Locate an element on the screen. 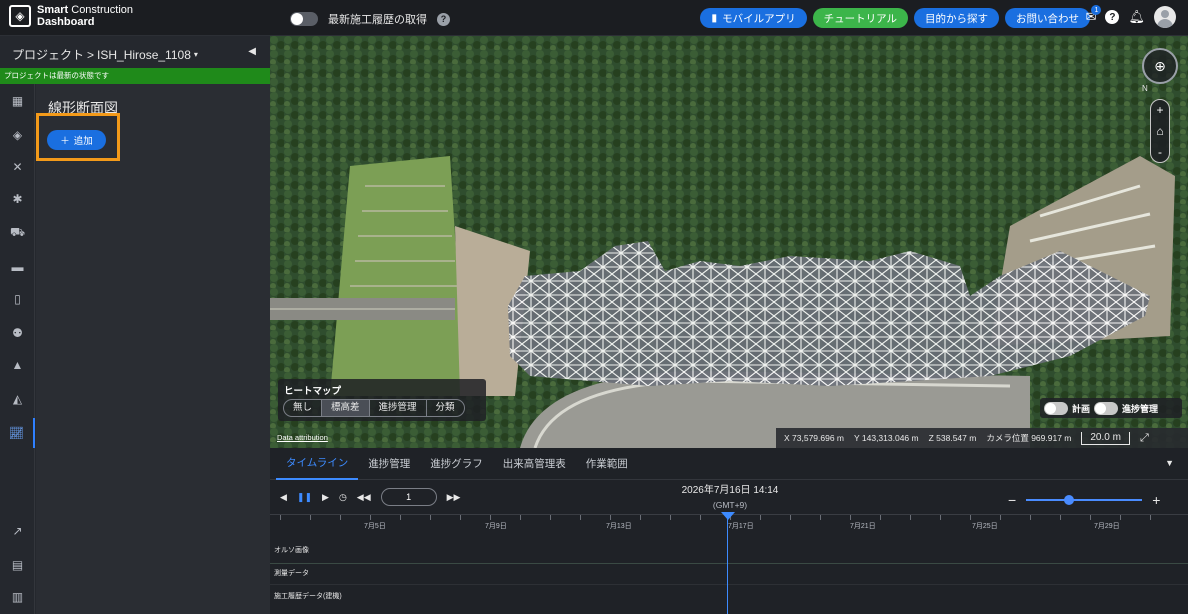 Image resolution: width=1188 pixels, height=614 pixels. timeline-cursor is located at coordinates (727, 563).